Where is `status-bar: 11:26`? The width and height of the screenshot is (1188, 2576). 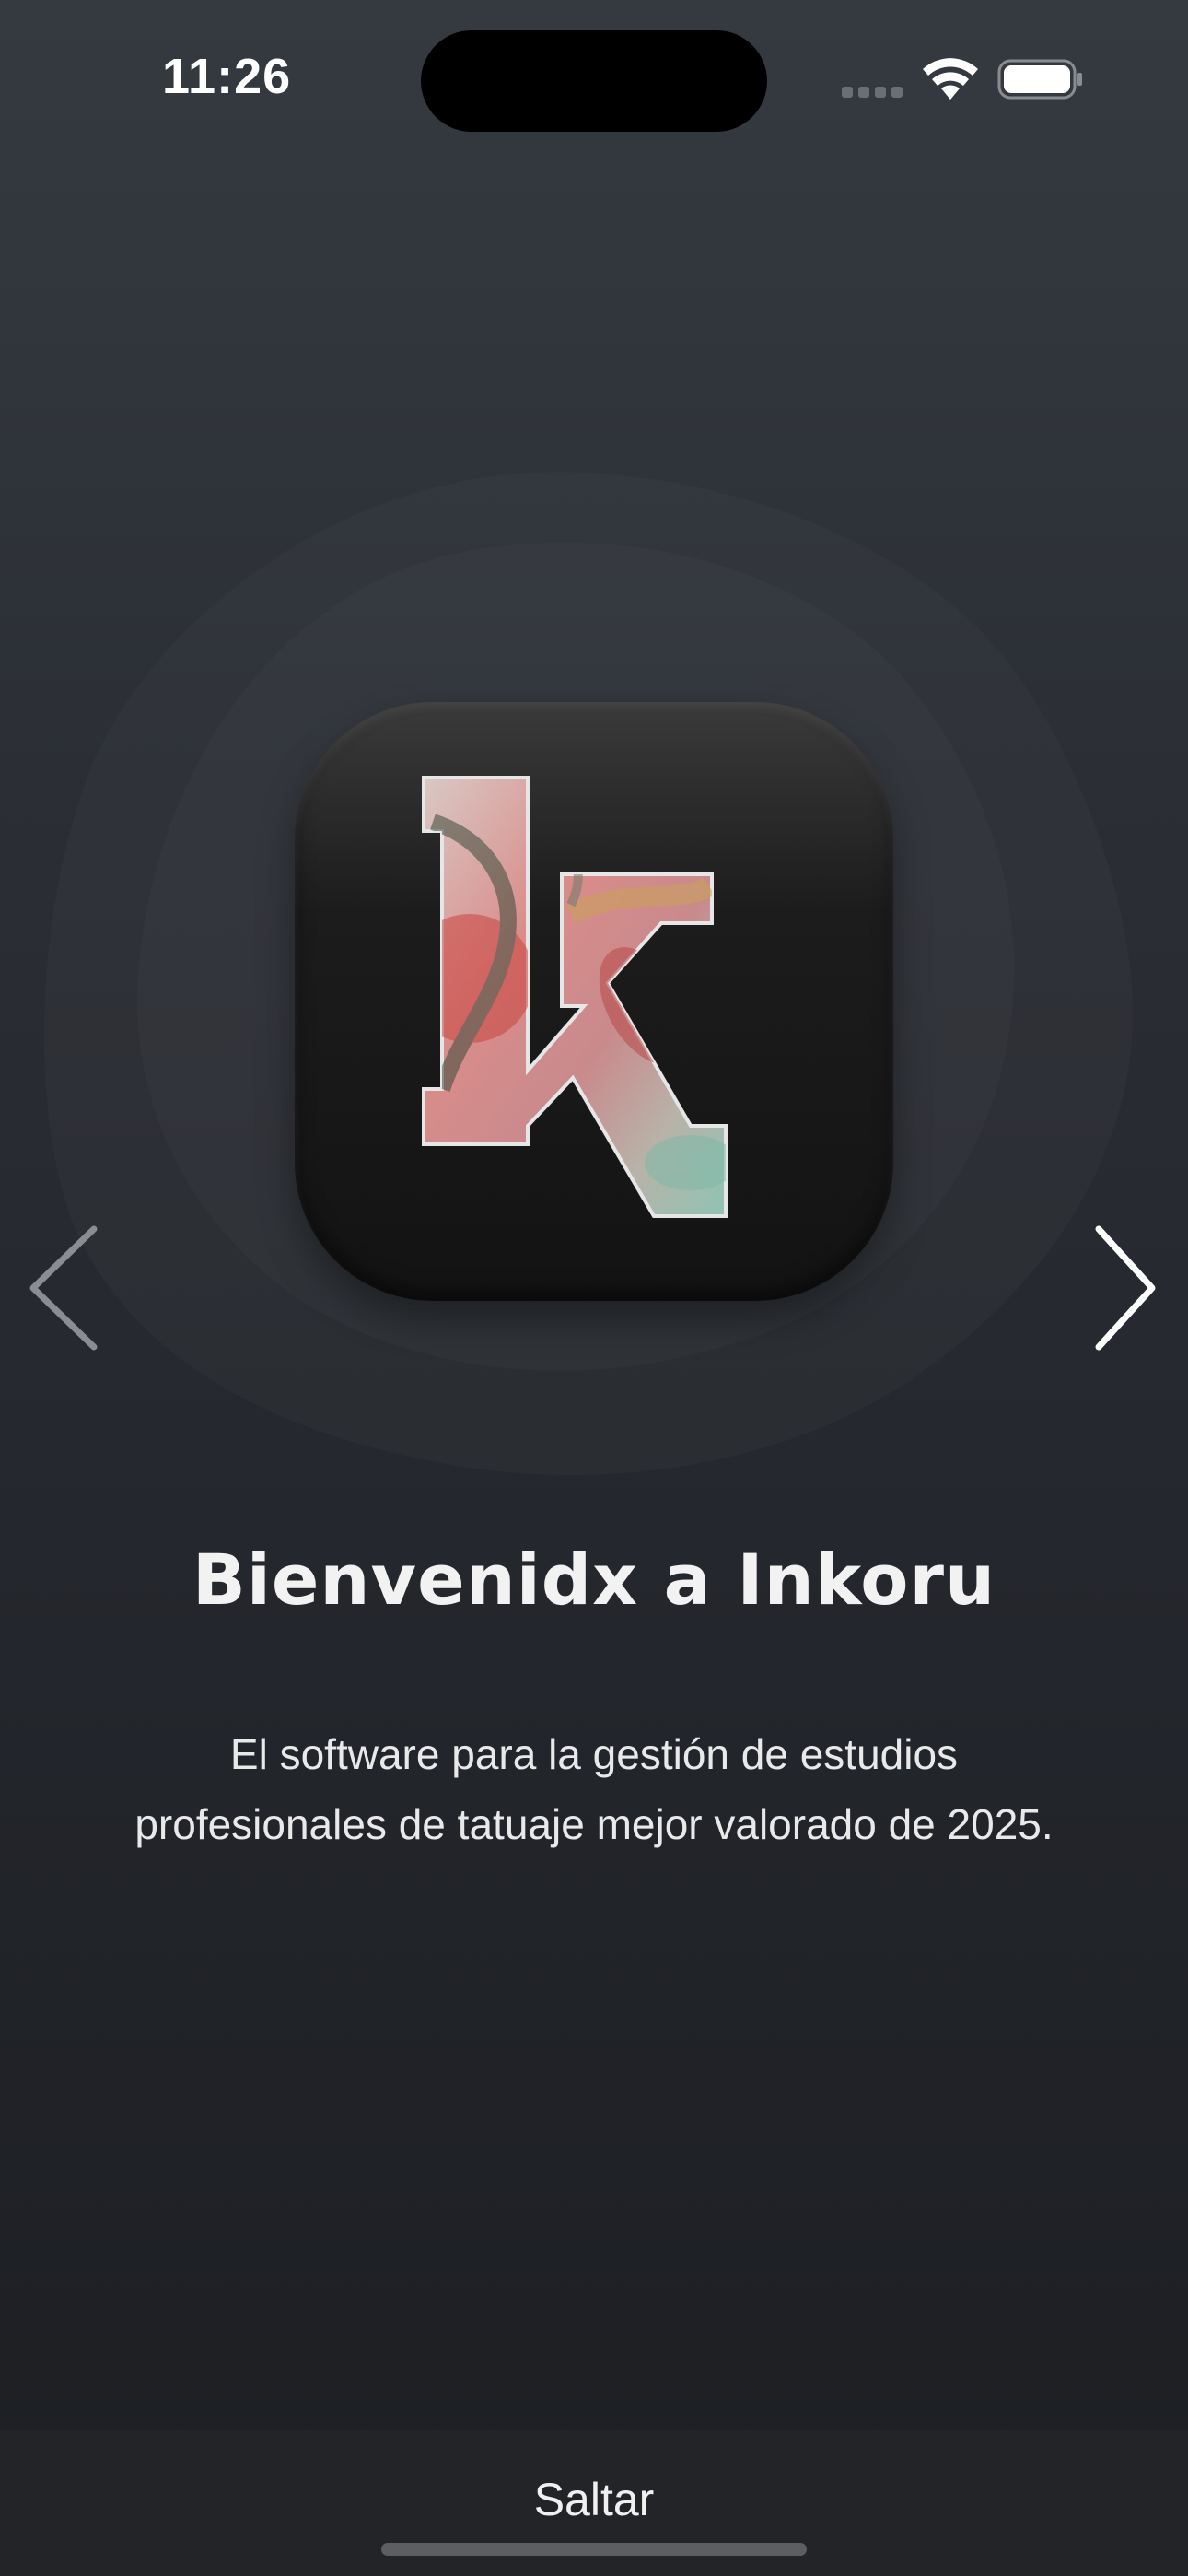
status-bar: 11:26 is located at coordinates (594, 78).